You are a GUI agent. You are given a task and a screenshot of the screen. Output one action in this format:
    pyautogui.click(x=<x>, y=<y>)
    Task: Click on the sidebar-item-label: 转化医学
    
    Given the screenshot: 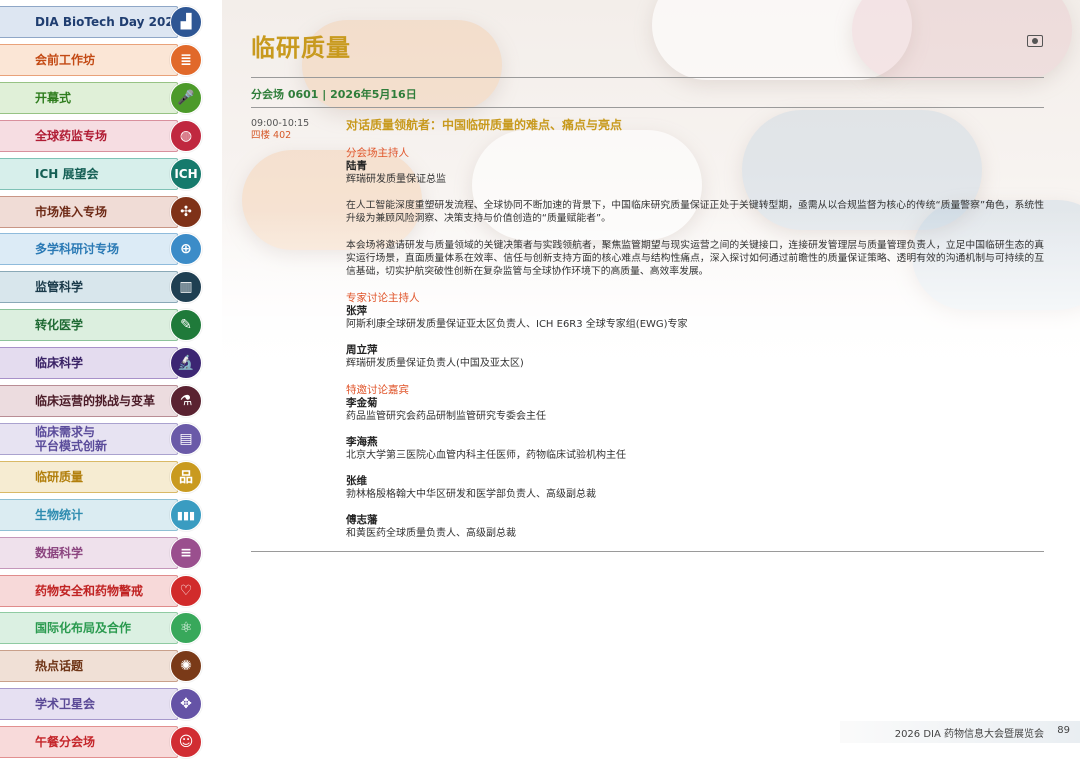 What is the action you would take?
    pyautogui.click(x=59, y=324)
    